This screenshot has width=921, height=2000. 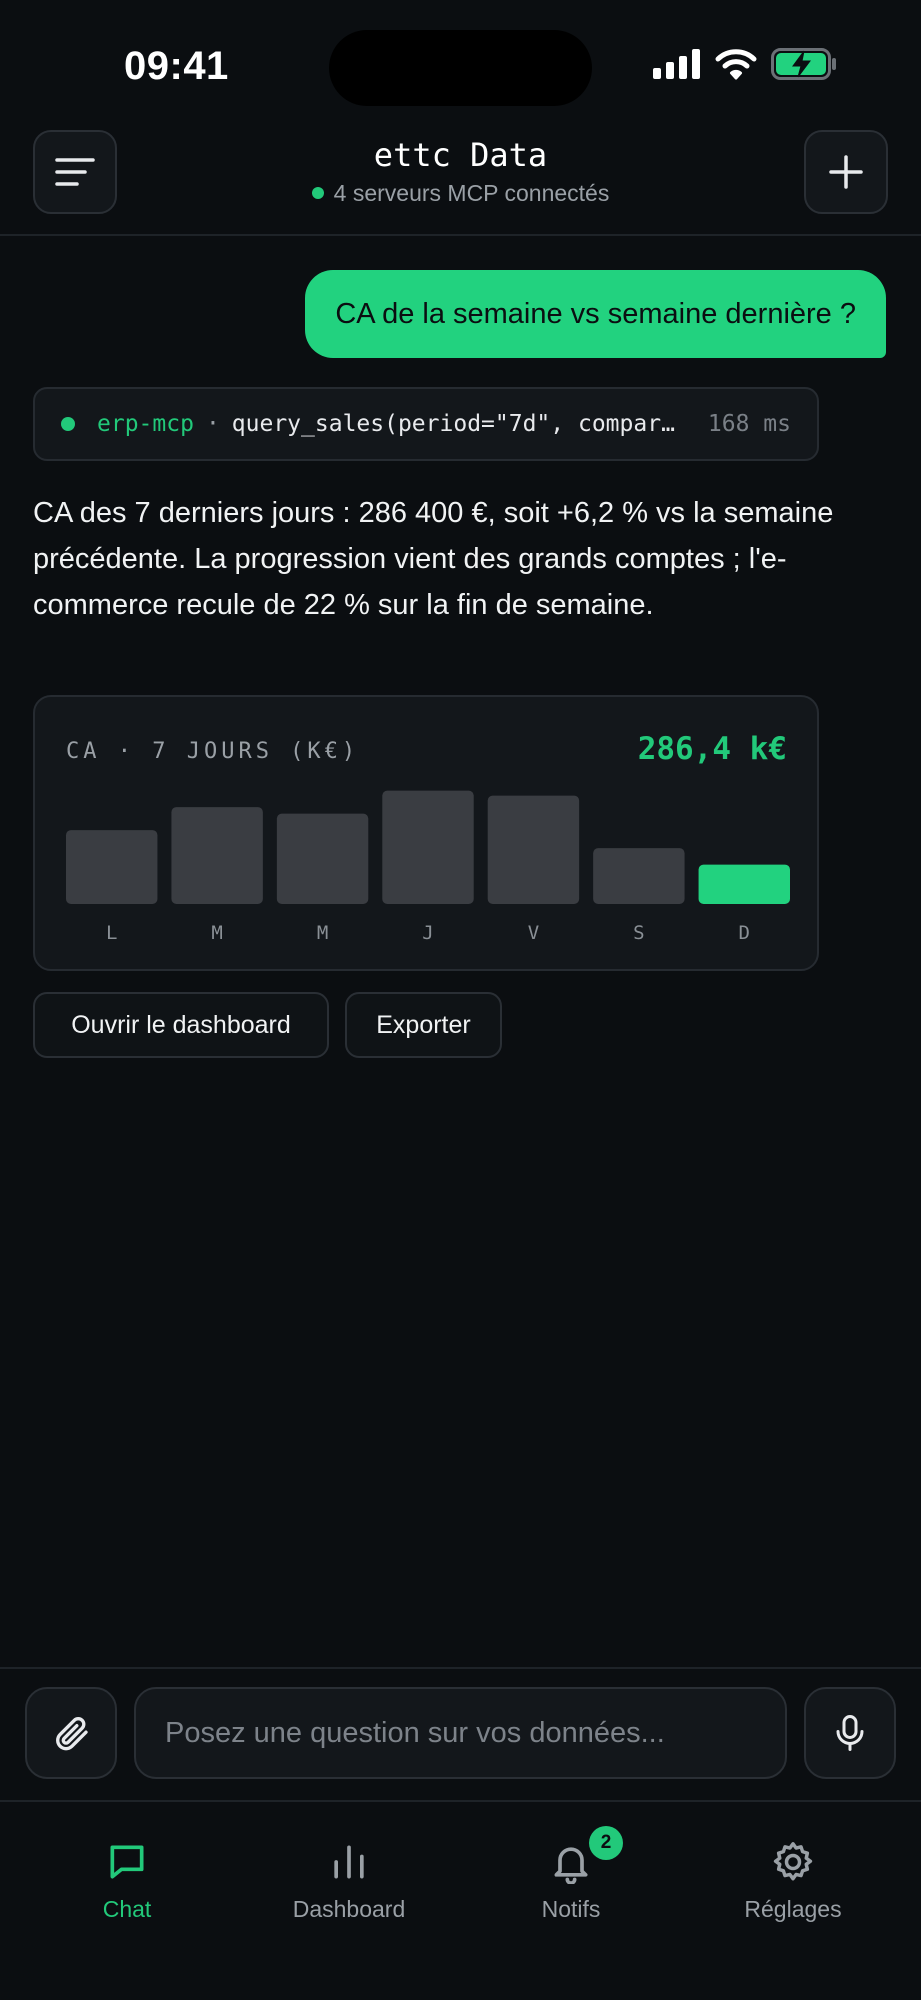 What do you see at coordinates (471, 193) in the screenshot?
I see `connection-status-label: 4 serveurs MCP connectés` at bounding box center [471, 193].